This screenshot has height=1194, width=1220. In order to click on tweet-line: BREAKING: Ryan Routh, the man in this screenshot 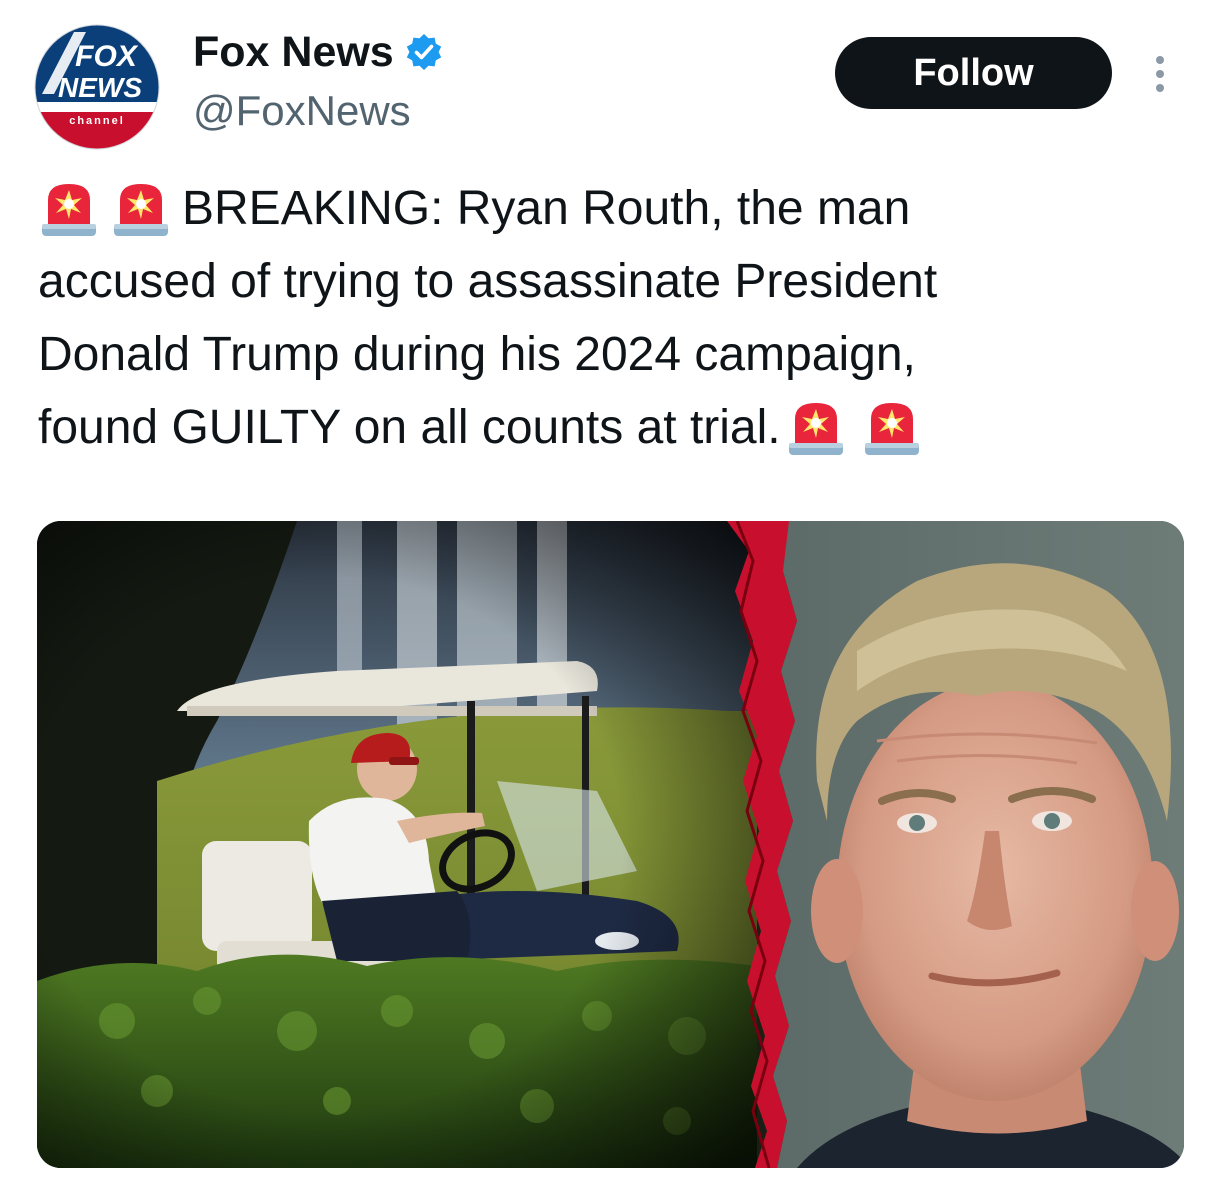, I will do `click(613, 208)`.